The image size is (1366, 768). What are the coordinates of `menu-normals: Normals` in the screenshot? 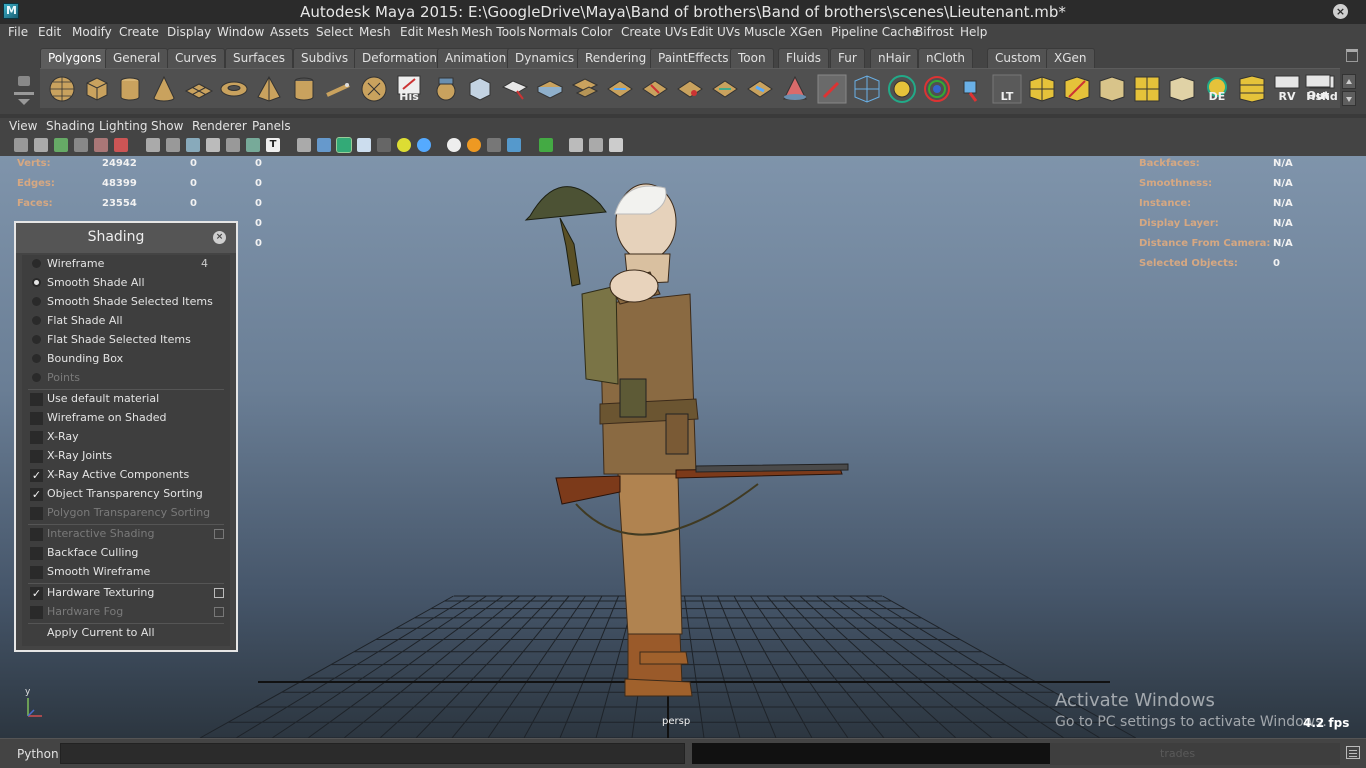 It's located at (553, 32).